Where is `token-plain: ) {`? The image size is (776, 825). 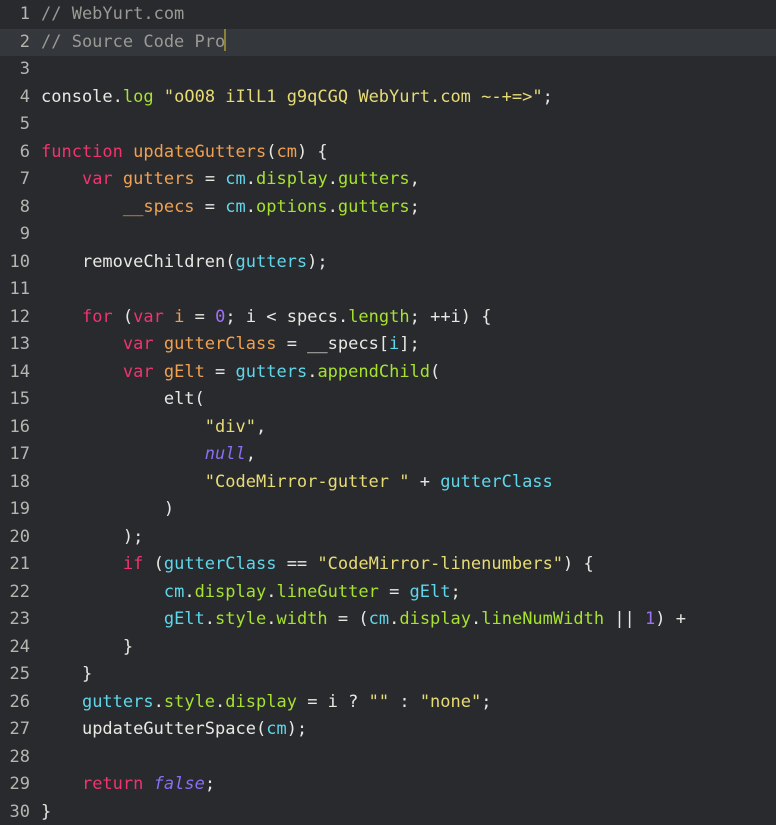
token-plain: ) { is located at coordinates (312, 151).